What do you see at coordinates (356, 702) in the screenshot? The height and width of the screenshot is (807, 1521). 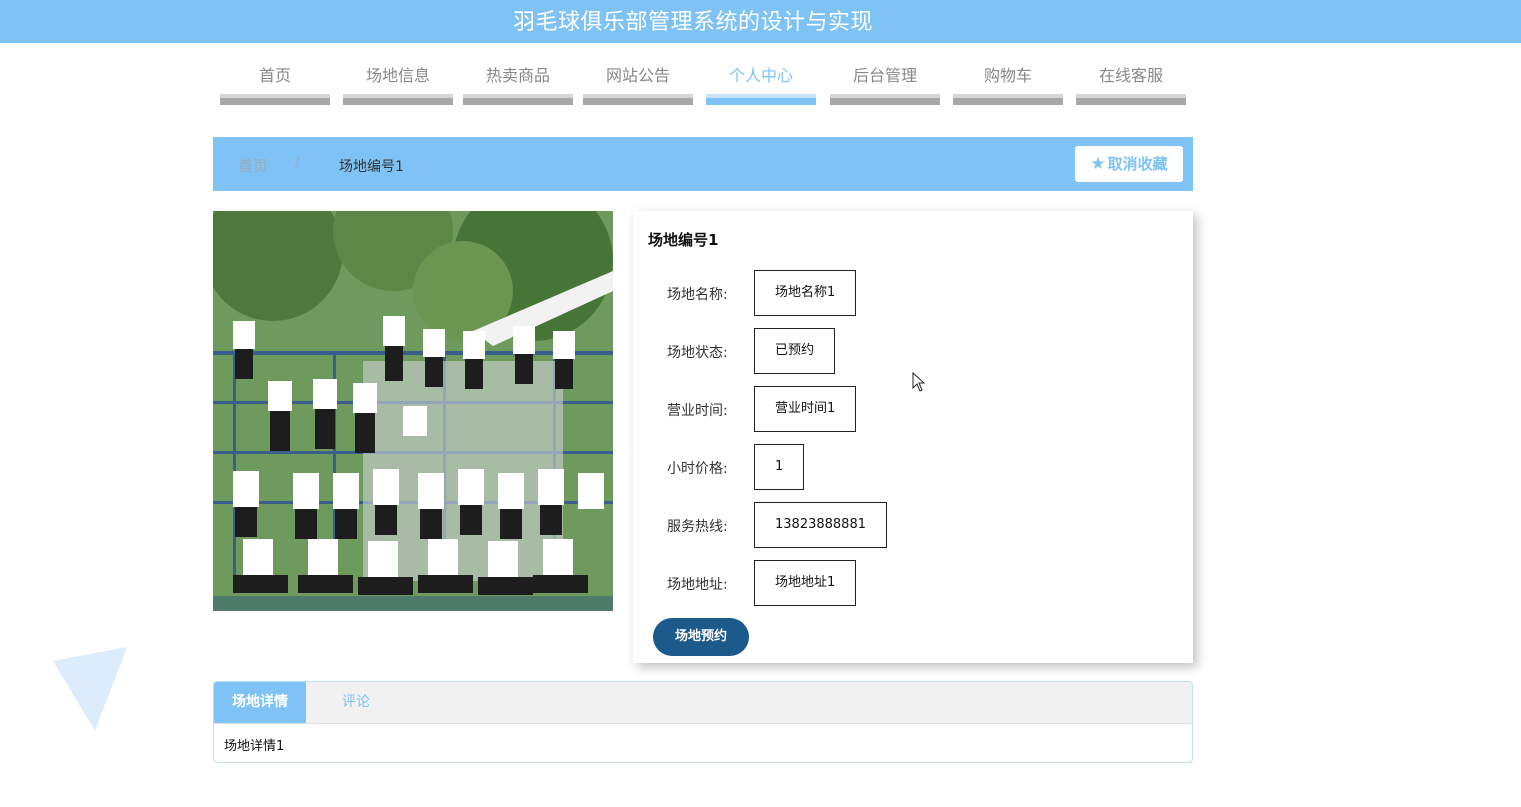 I see `tab-comments: 评论` at bounding box center [356, 702].